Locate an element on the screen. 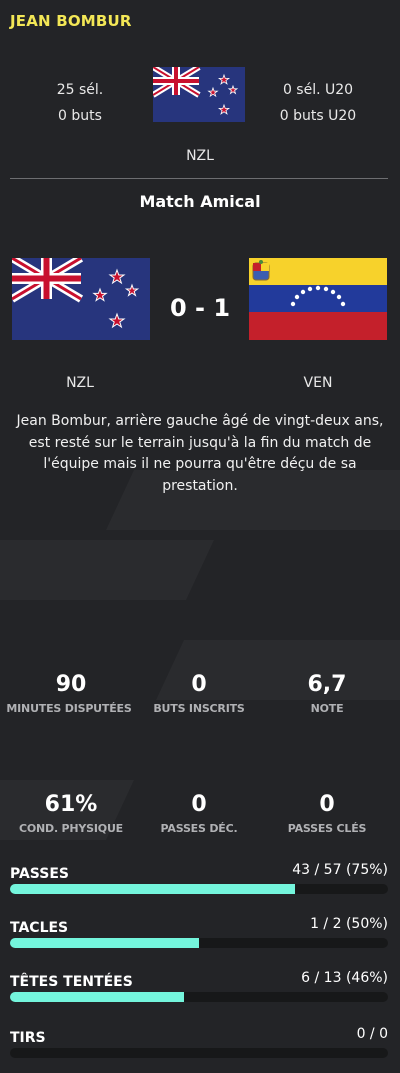  bar-shots-value: 0 / 0 is located at coordinates (372, 1034).